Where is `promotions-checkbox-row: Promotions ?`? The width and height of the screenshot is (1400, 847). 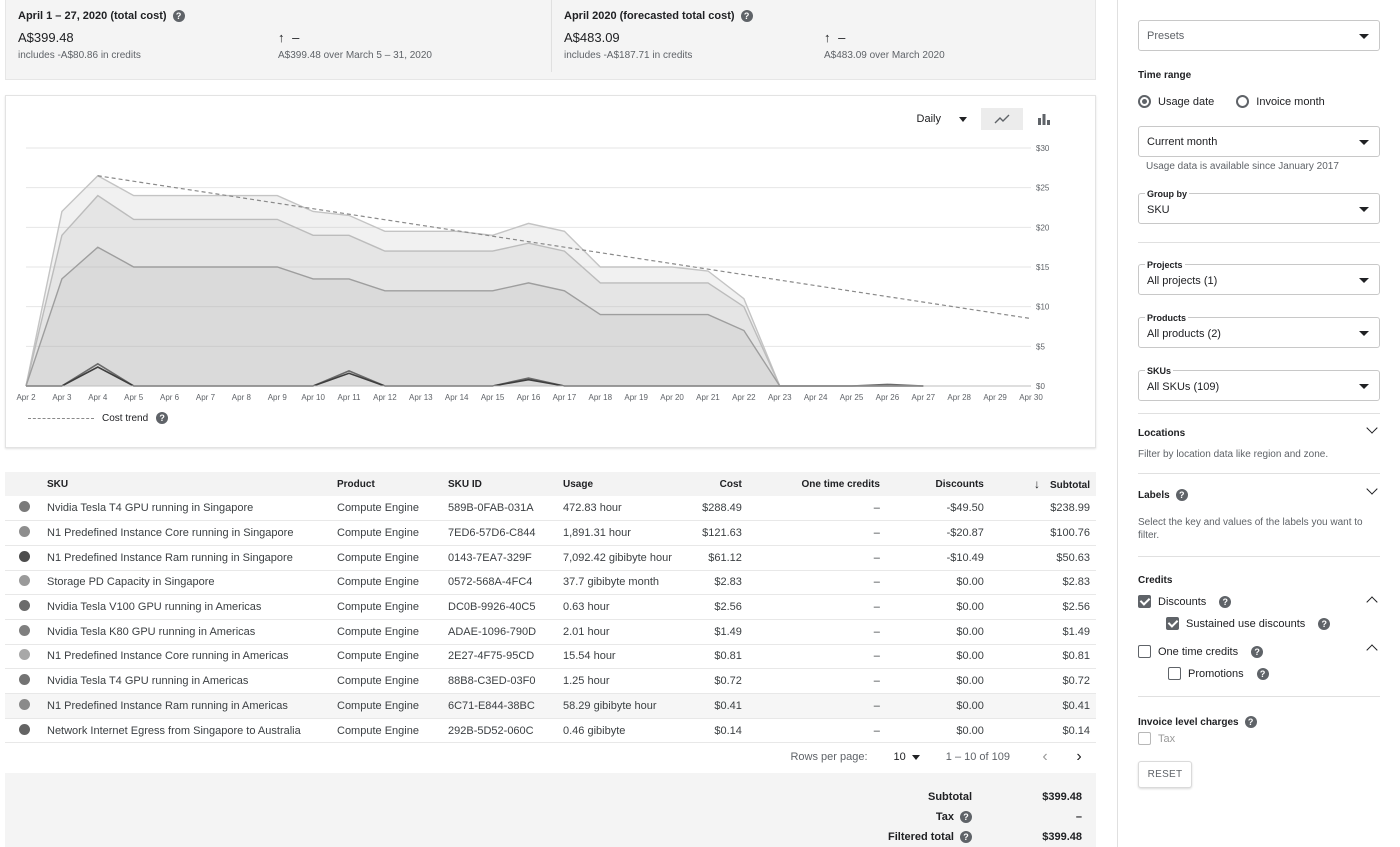 promotions-checkbox-row: Promotions ? is located at coordinates (1218, 673).